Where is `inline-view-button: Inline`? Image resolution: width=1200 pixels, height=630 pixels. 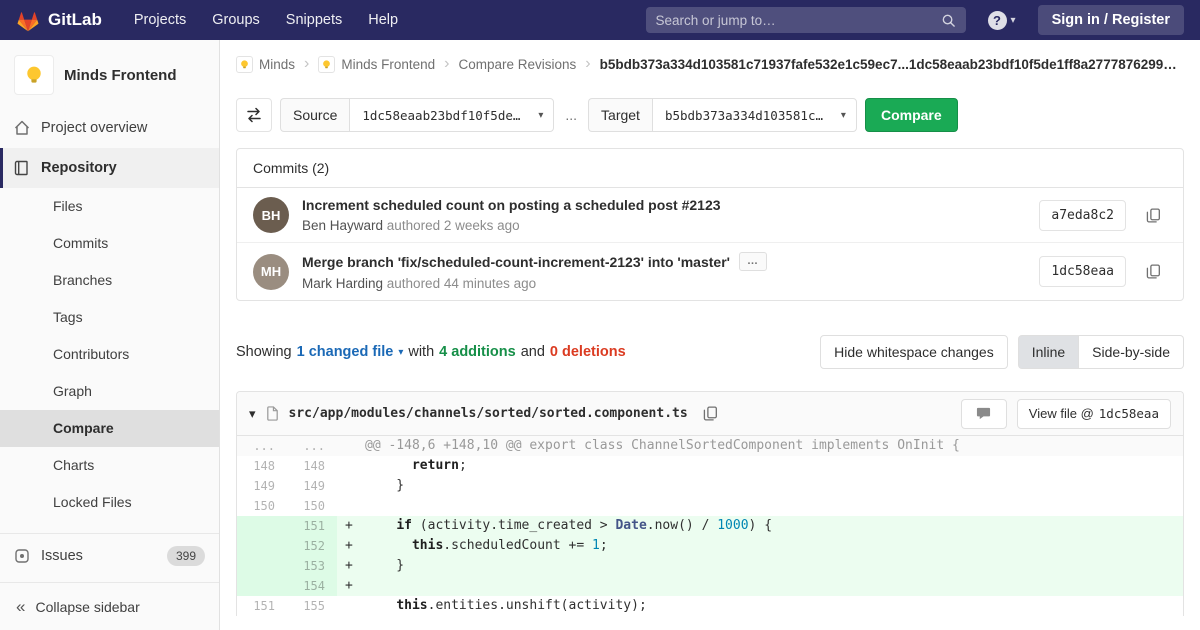
inline-view-button: Inline is located at coordinates (1048, 352).